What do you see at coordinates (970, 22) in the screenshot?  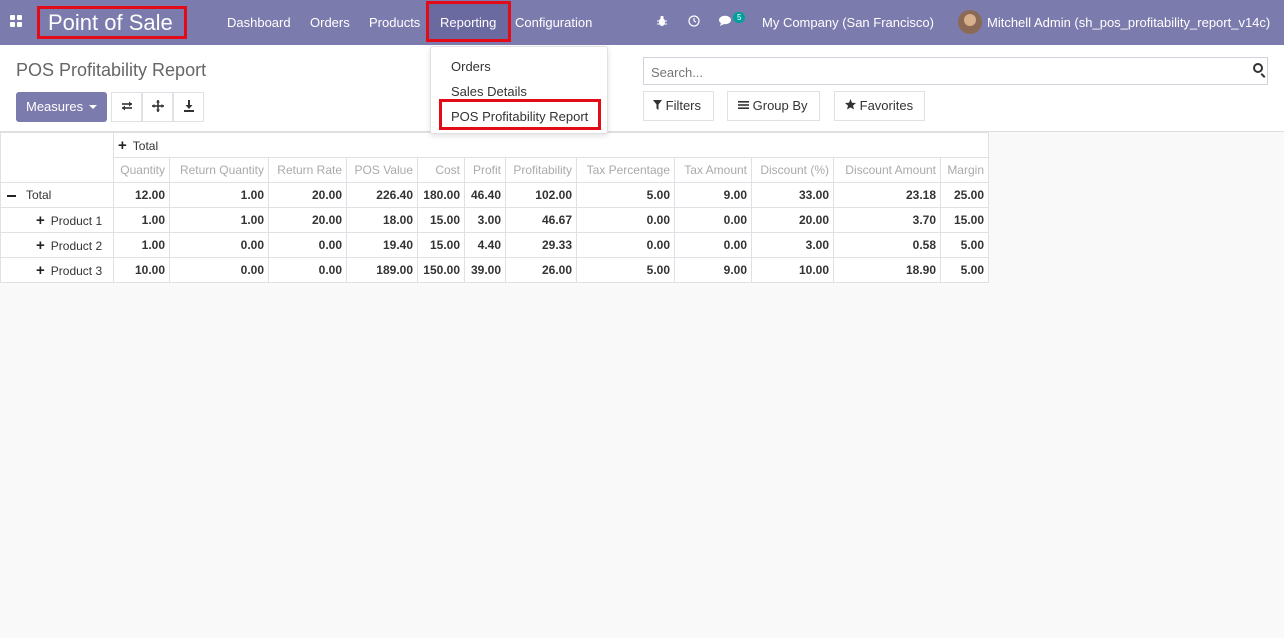 I see `avatar` at bounding box center [970, 22].